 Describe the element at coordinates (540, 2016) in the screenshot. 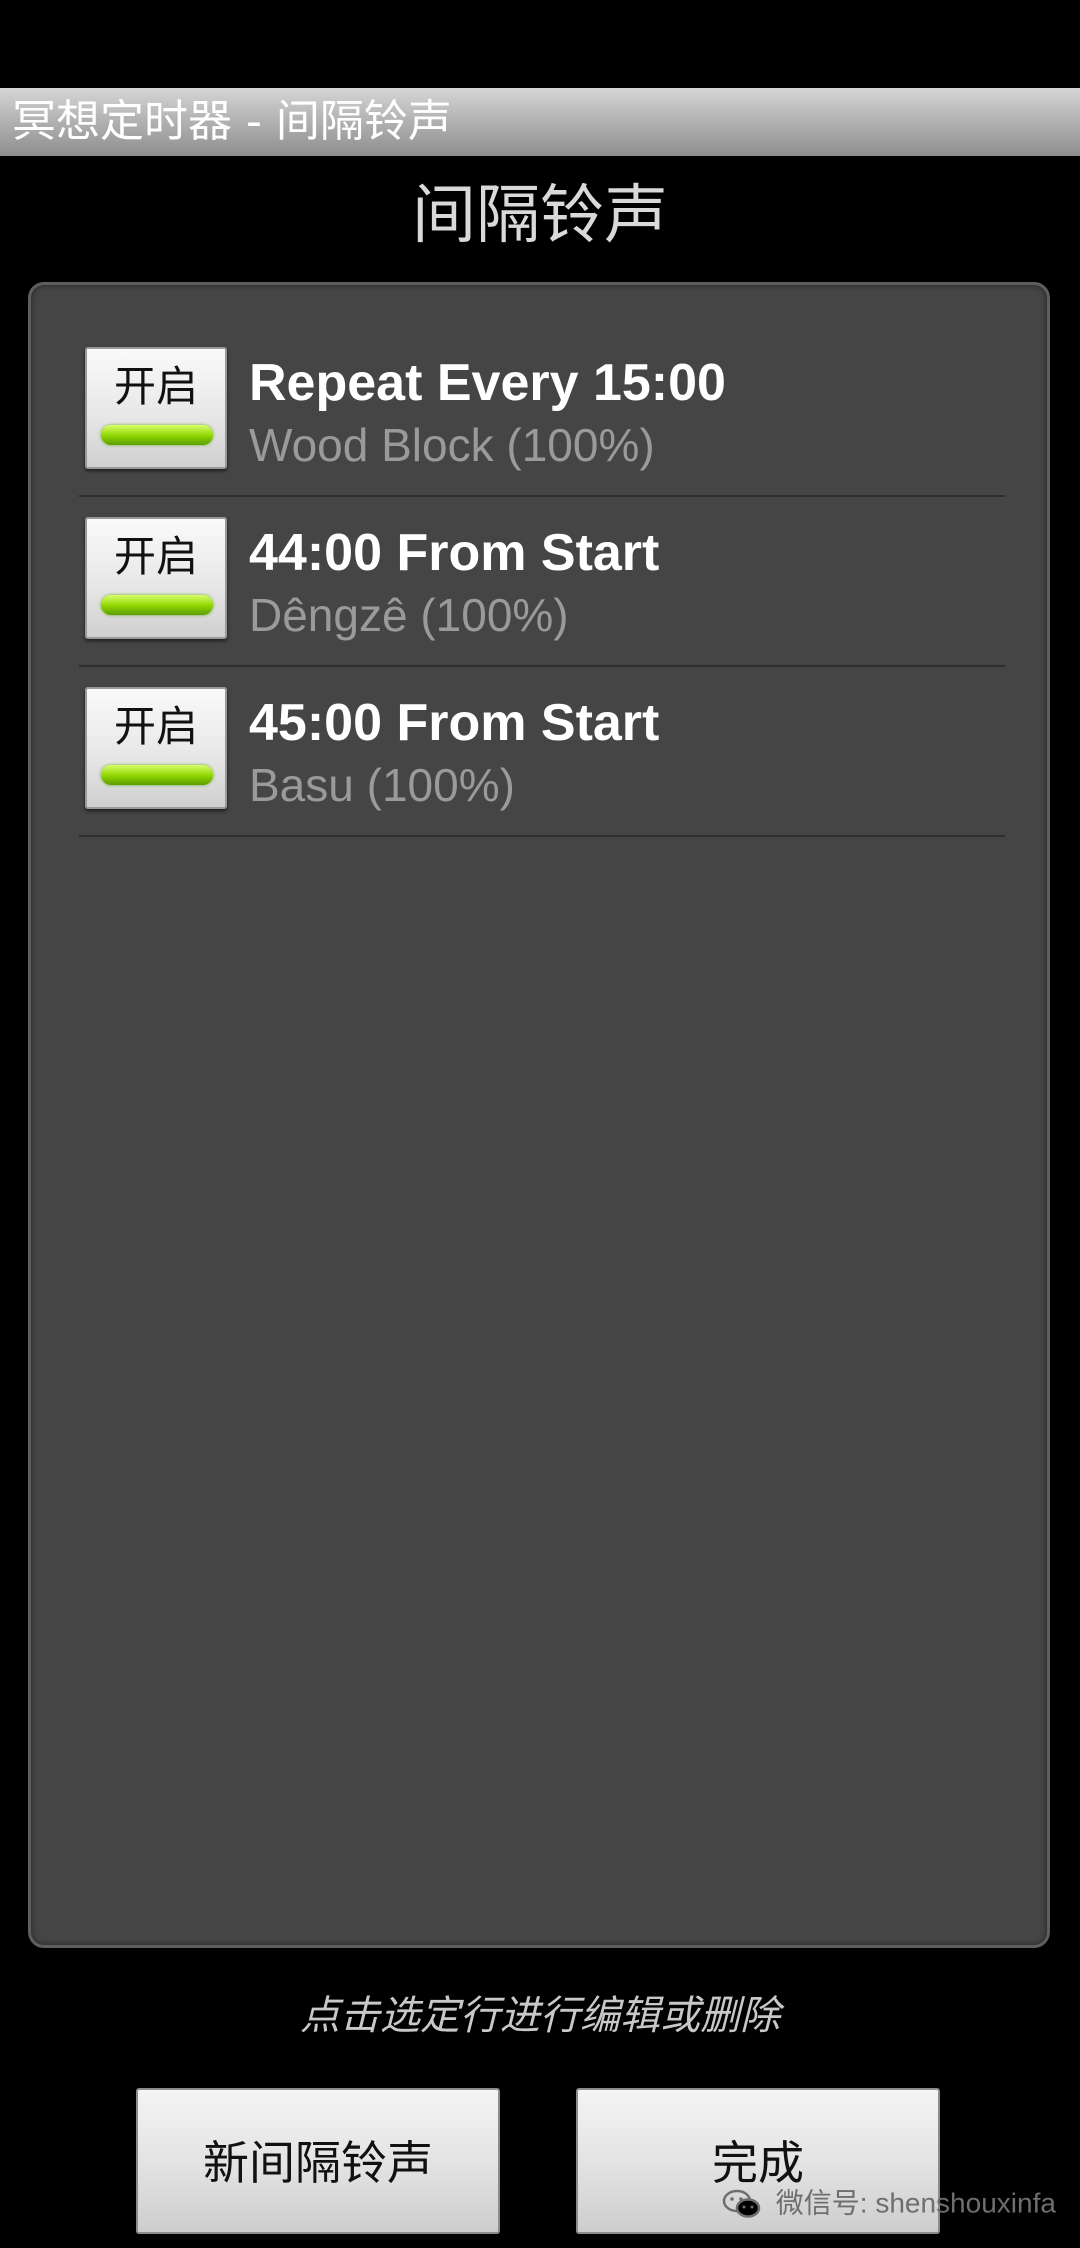

I see `edit-hint: 点击选定行进行编辑或删除` at that location.